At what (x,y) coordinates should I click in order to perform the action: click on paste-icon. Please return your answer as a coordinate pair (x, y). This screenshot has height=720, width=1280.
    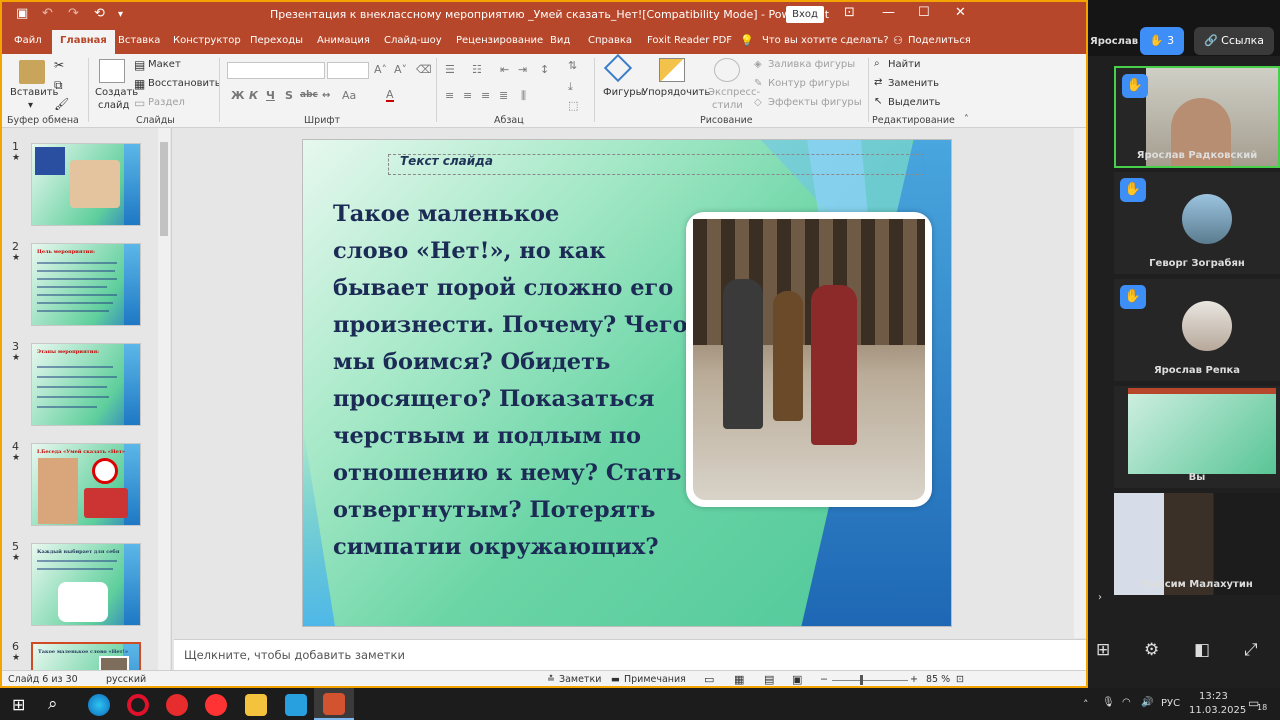
    Looking at the image, I should click on (32, 72).